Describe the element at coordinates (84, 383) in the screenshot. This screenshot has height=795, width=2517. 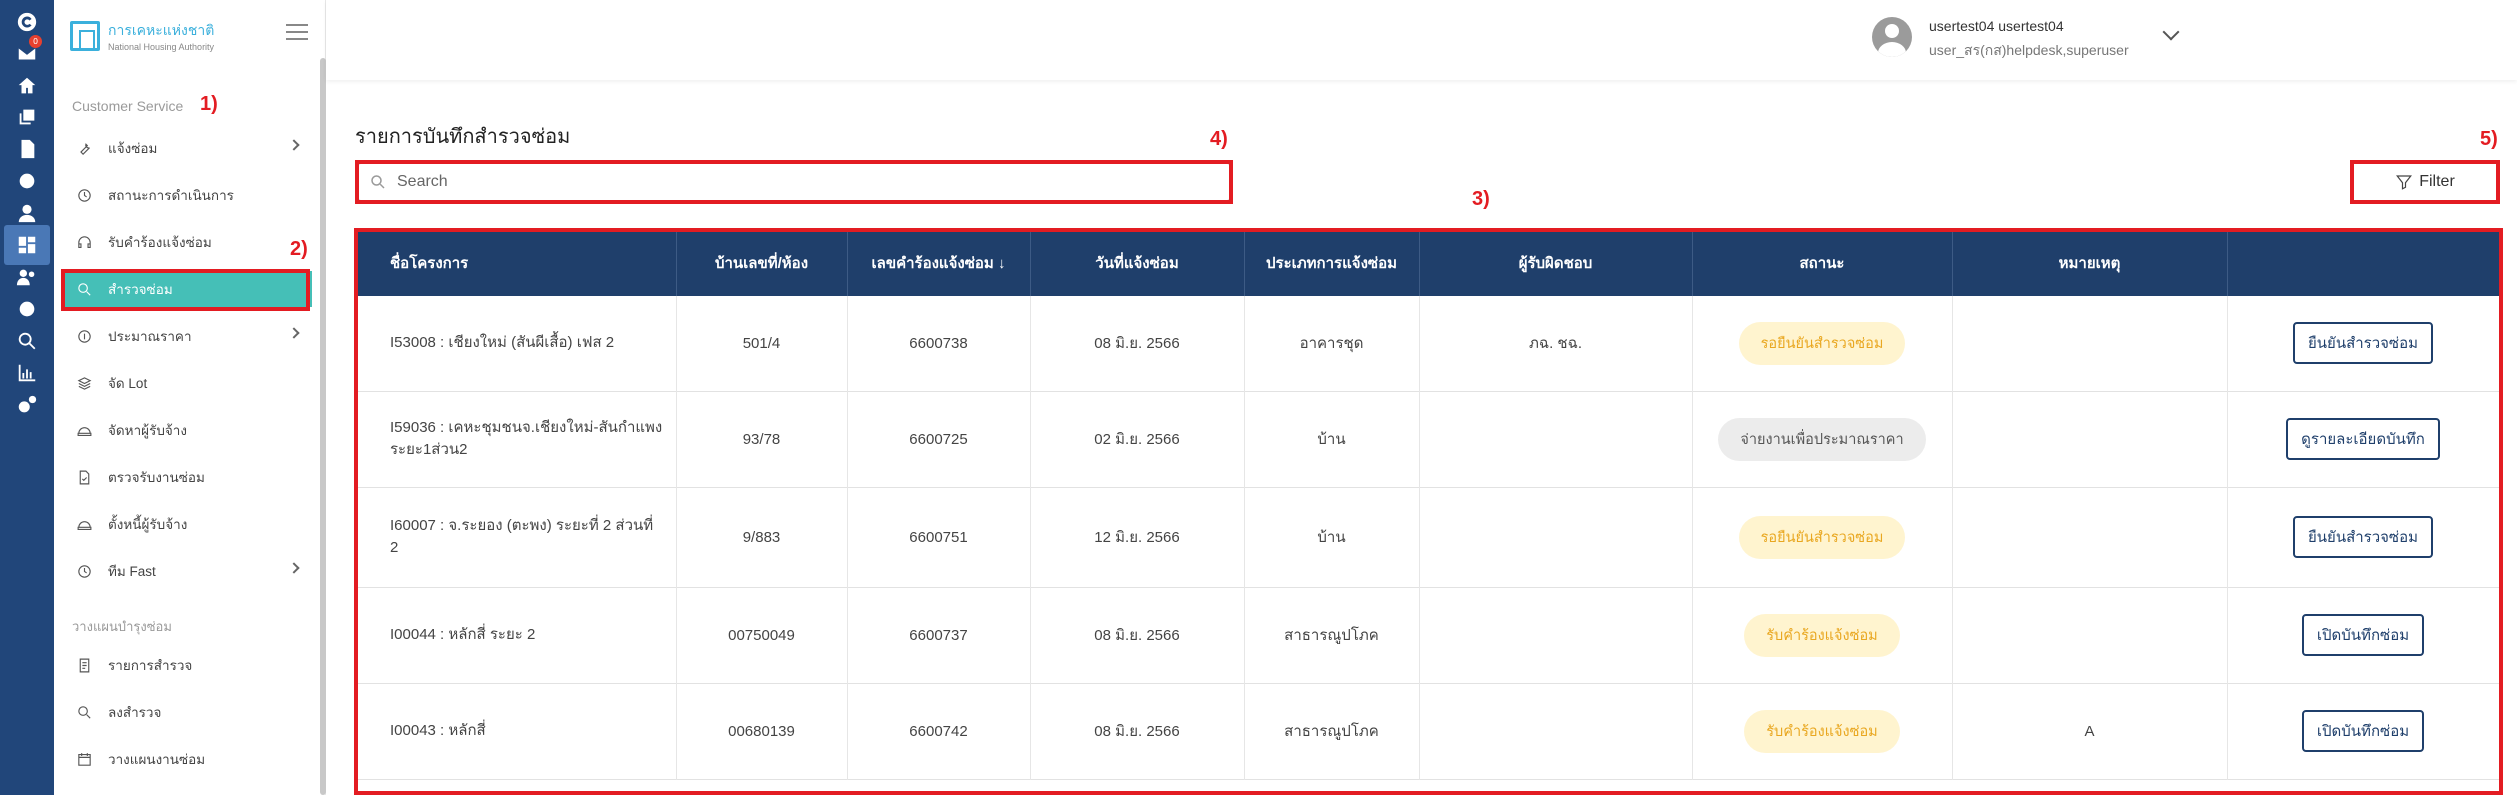
I see `layers-icon` at that location.